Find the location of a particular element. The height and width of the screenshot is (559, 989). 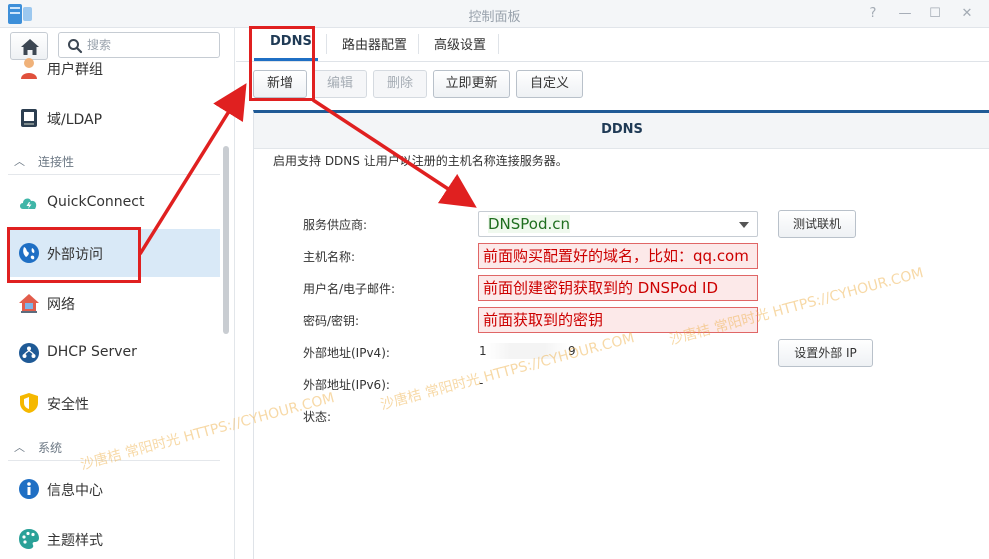

panel-header: DDNS is located at coordinates (621, 131).